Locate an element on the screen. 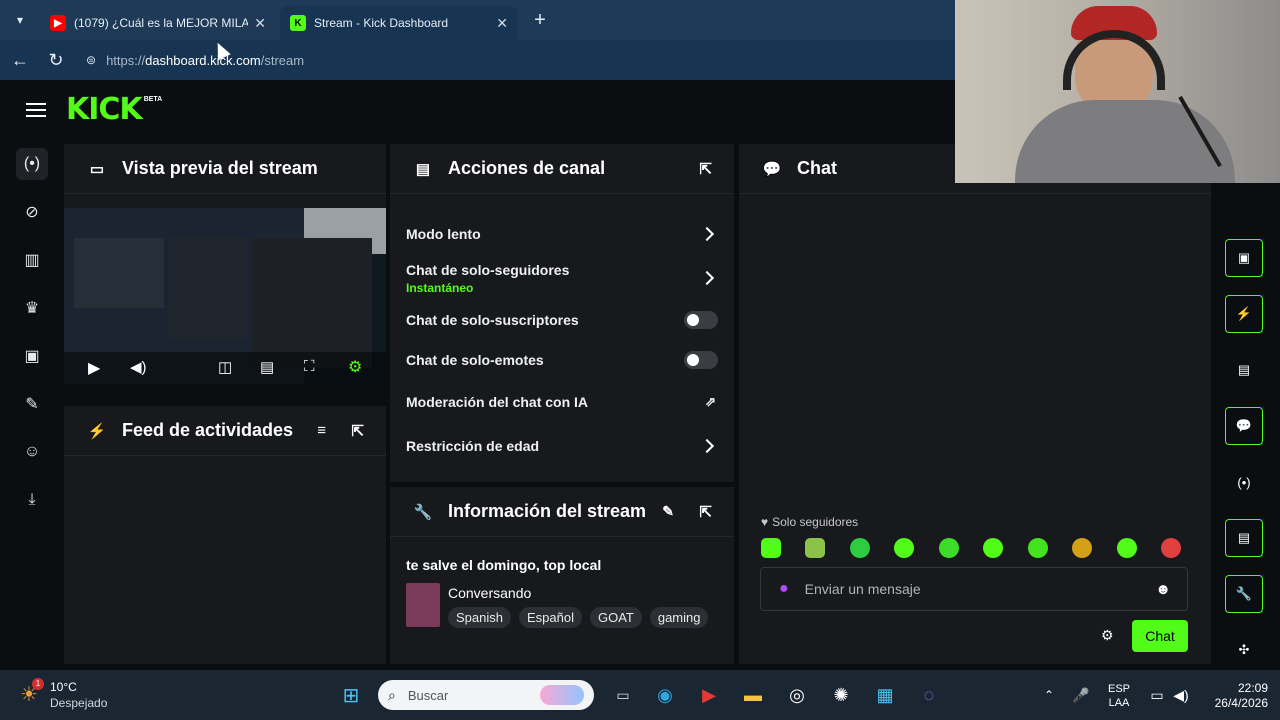 This screenshot has height=720, width=1280. panel-title: Chat is located at coordinates (817, 168).